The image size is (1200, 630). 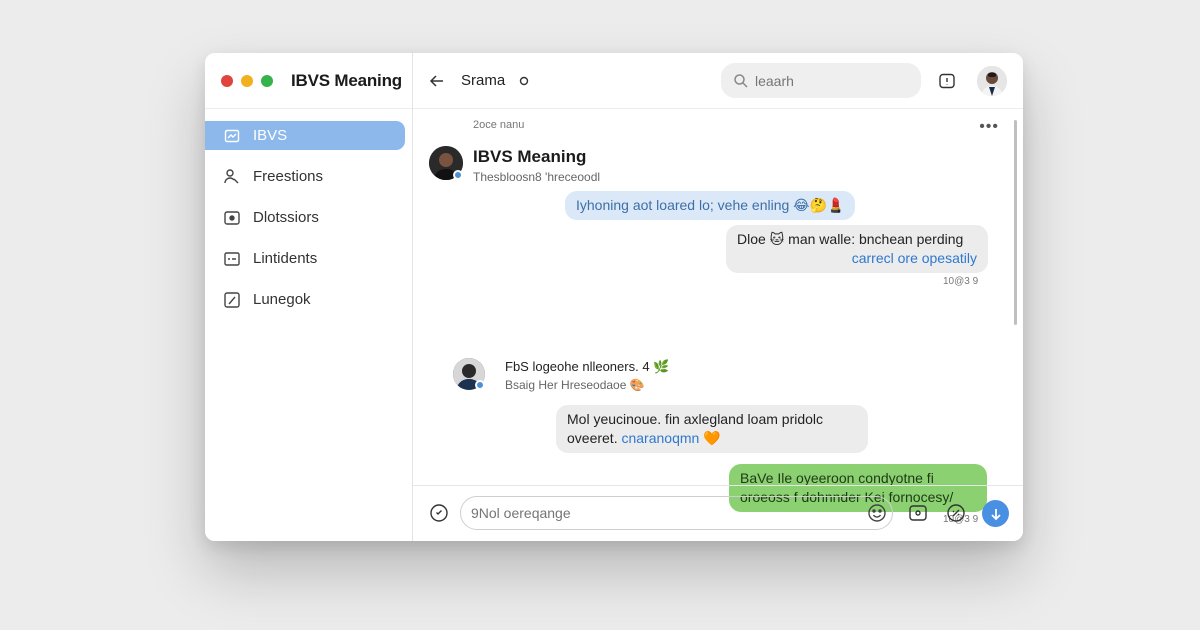 What do you see at coordinates (947, 81) in the screenshot?
I see `bell-icon` at bounding box center [947, 81].